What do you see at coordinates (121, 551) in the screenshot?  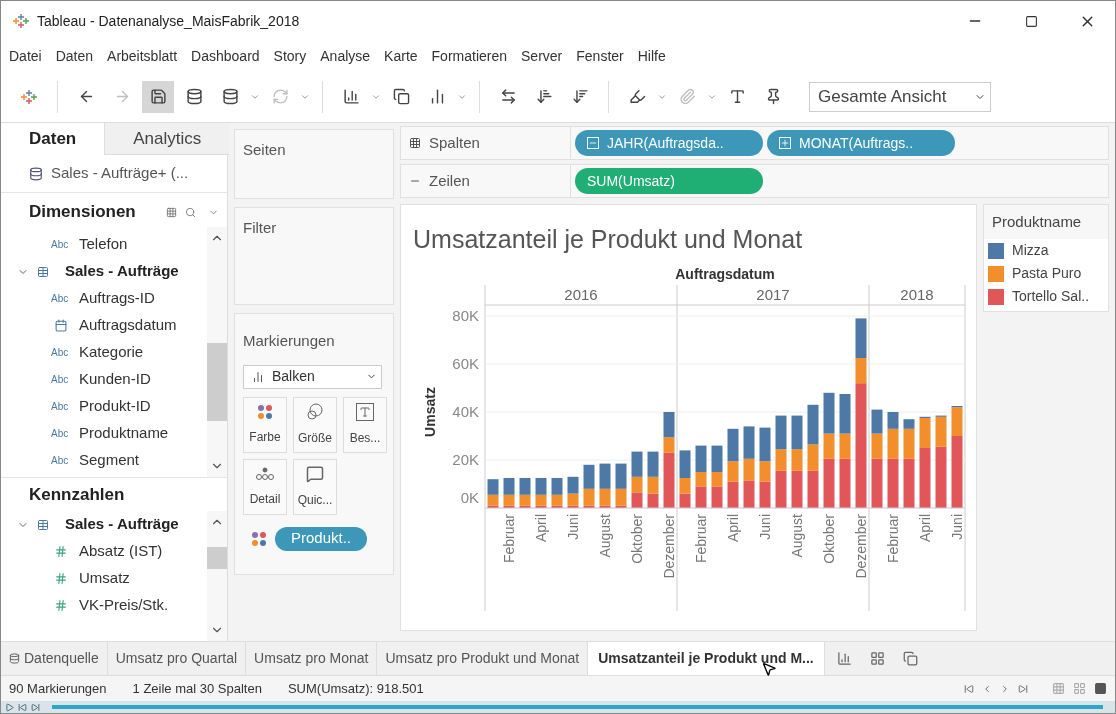 I see `field-item: Absatz (IST)` at bounding box center [121, 551].